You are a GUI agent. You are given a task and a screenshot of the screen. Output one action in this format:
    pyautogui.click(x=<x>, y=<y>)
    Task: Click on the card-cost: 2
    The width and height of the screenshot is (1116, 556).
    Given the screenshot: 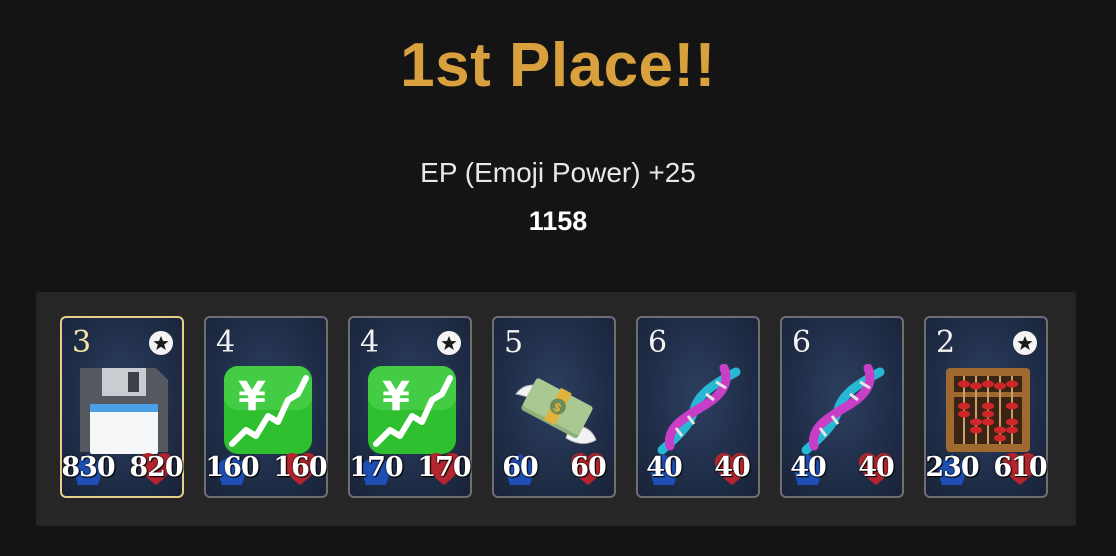 What is the action you would take?
    pyautogui.click(x=946, y=342)
    